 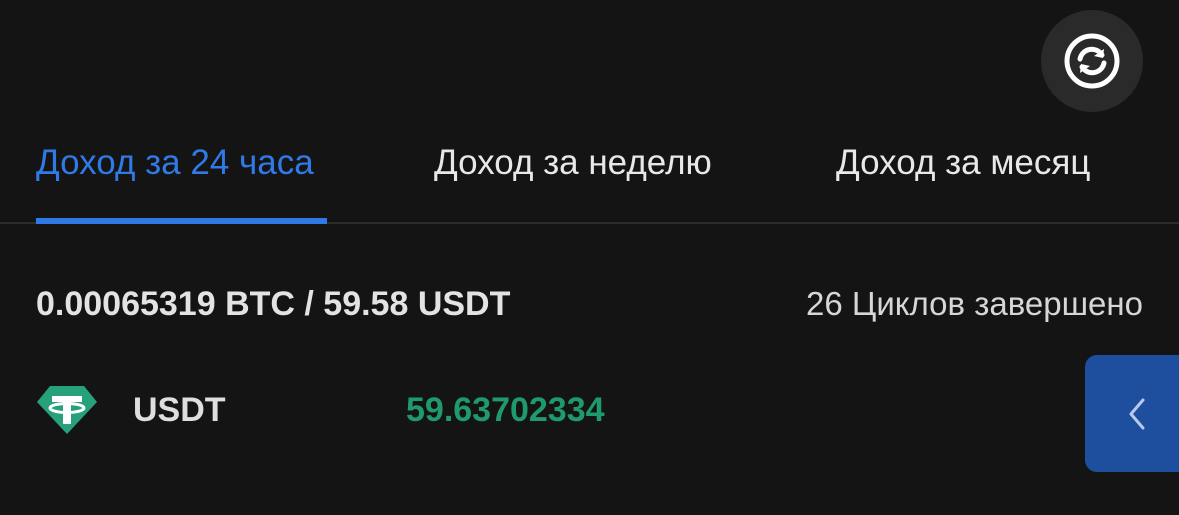 I want to click on total-income: 0.00065319 BTC / 59.58 USDT, so click(x=273, y=304).